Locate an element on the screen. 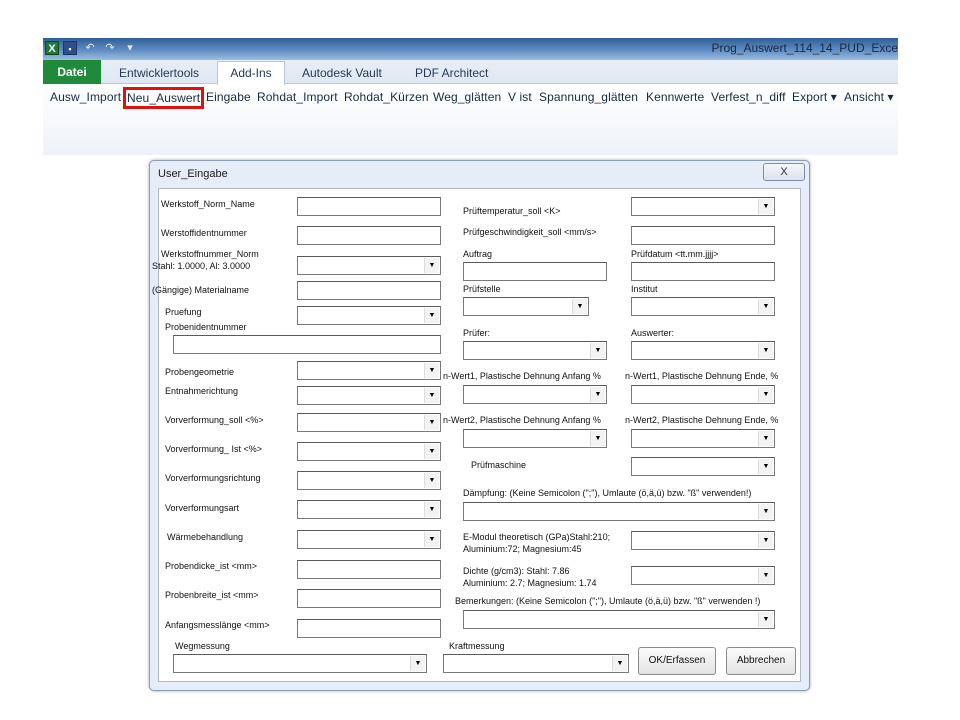 This screenshot has width=960, height=720. emodul-label: E-Modul theoretisch (GPa)Stahl:210; is located at coordinates (537, 537).